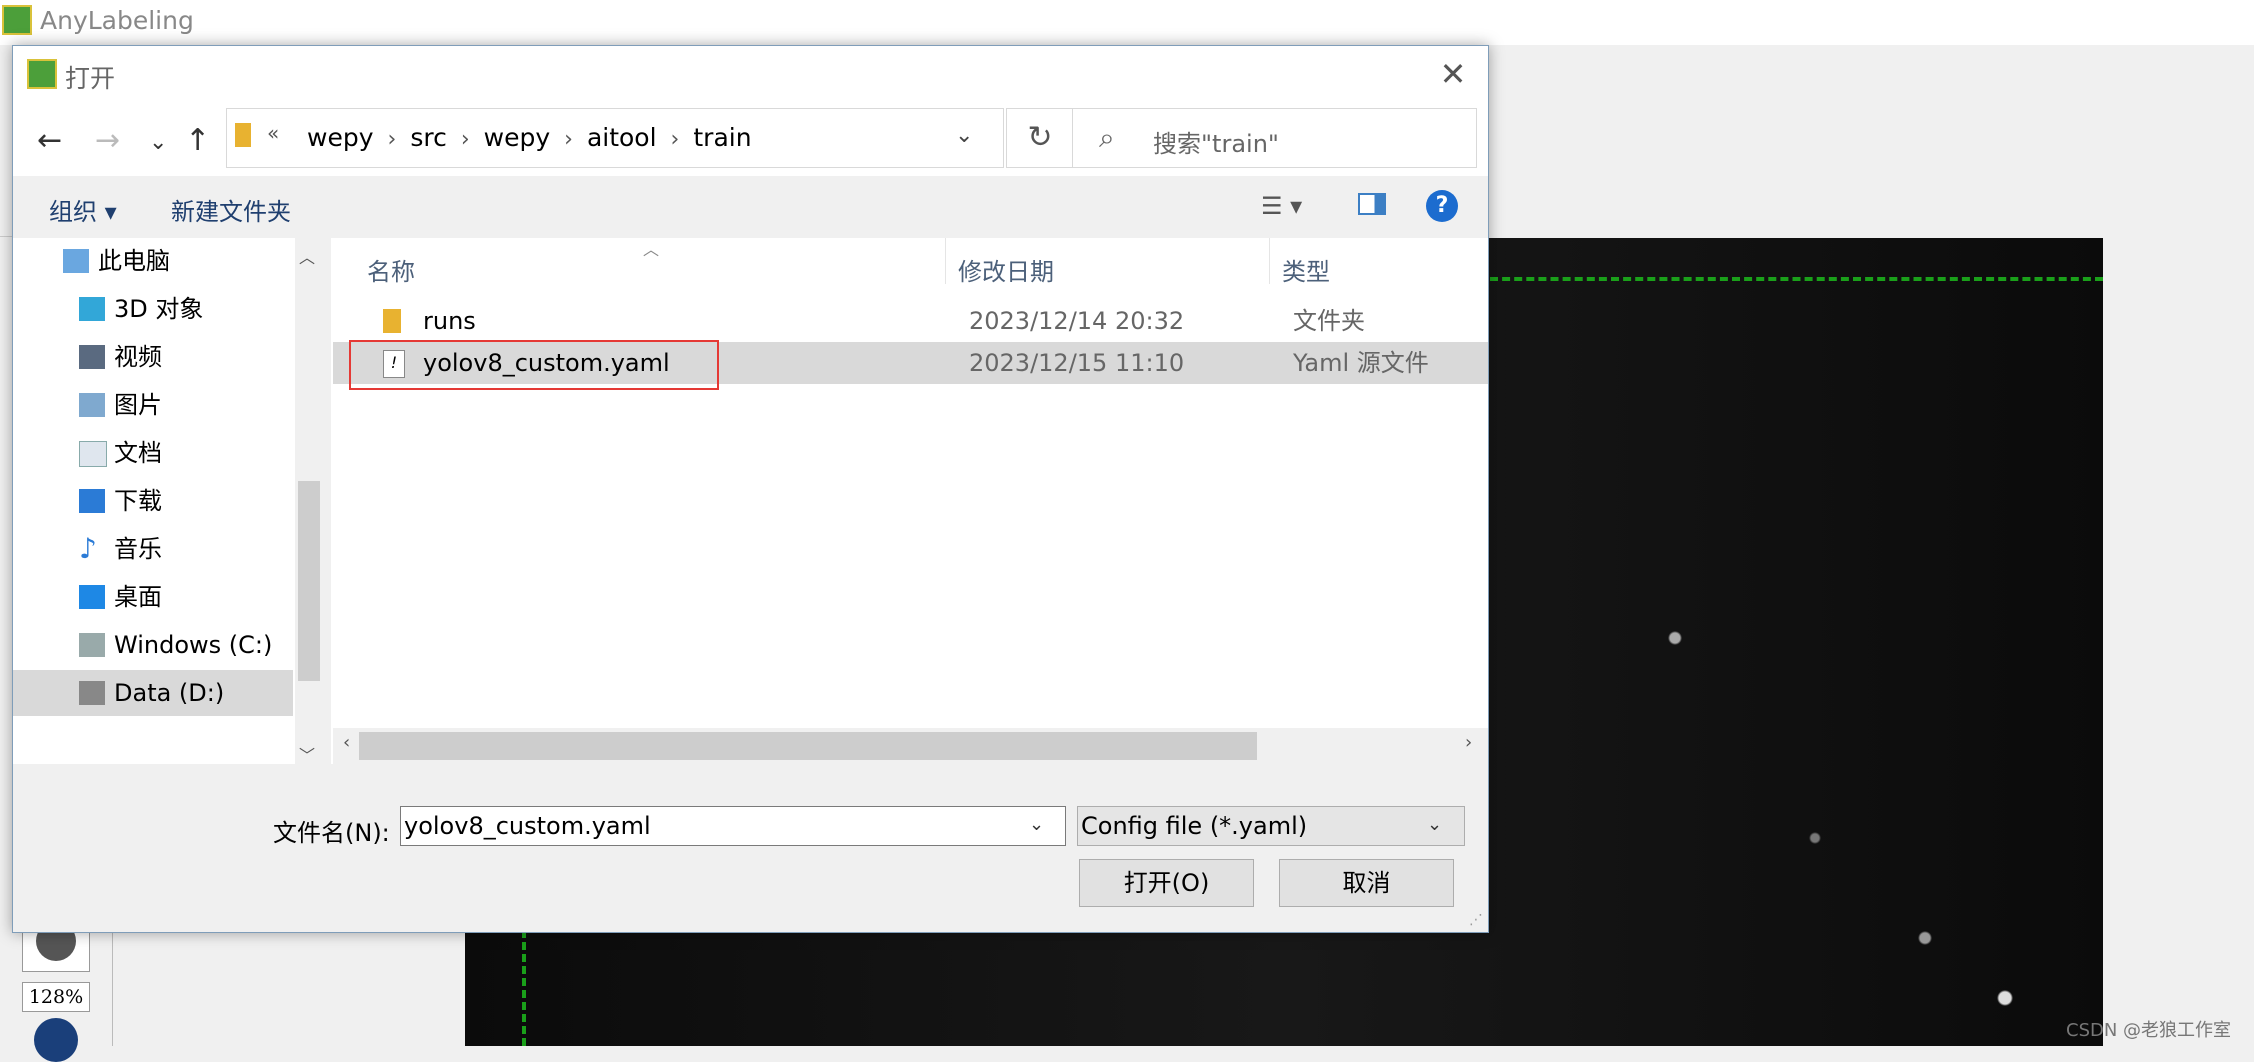 The width and height of the screenshot is (2254, 1062). What do you see at coordinates (93, 454) in the screenshot?
I see `documents-icon` at bounding box center [93, 454].